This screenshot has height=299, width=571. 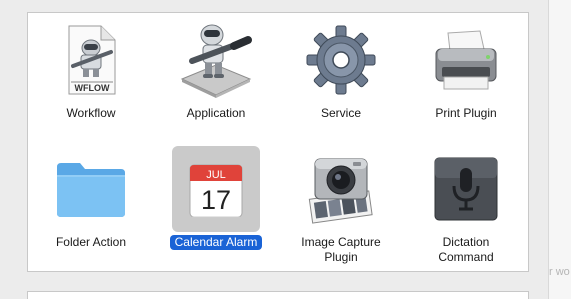 I want to click on automator-robot-icon, so click(x=216, y=60).